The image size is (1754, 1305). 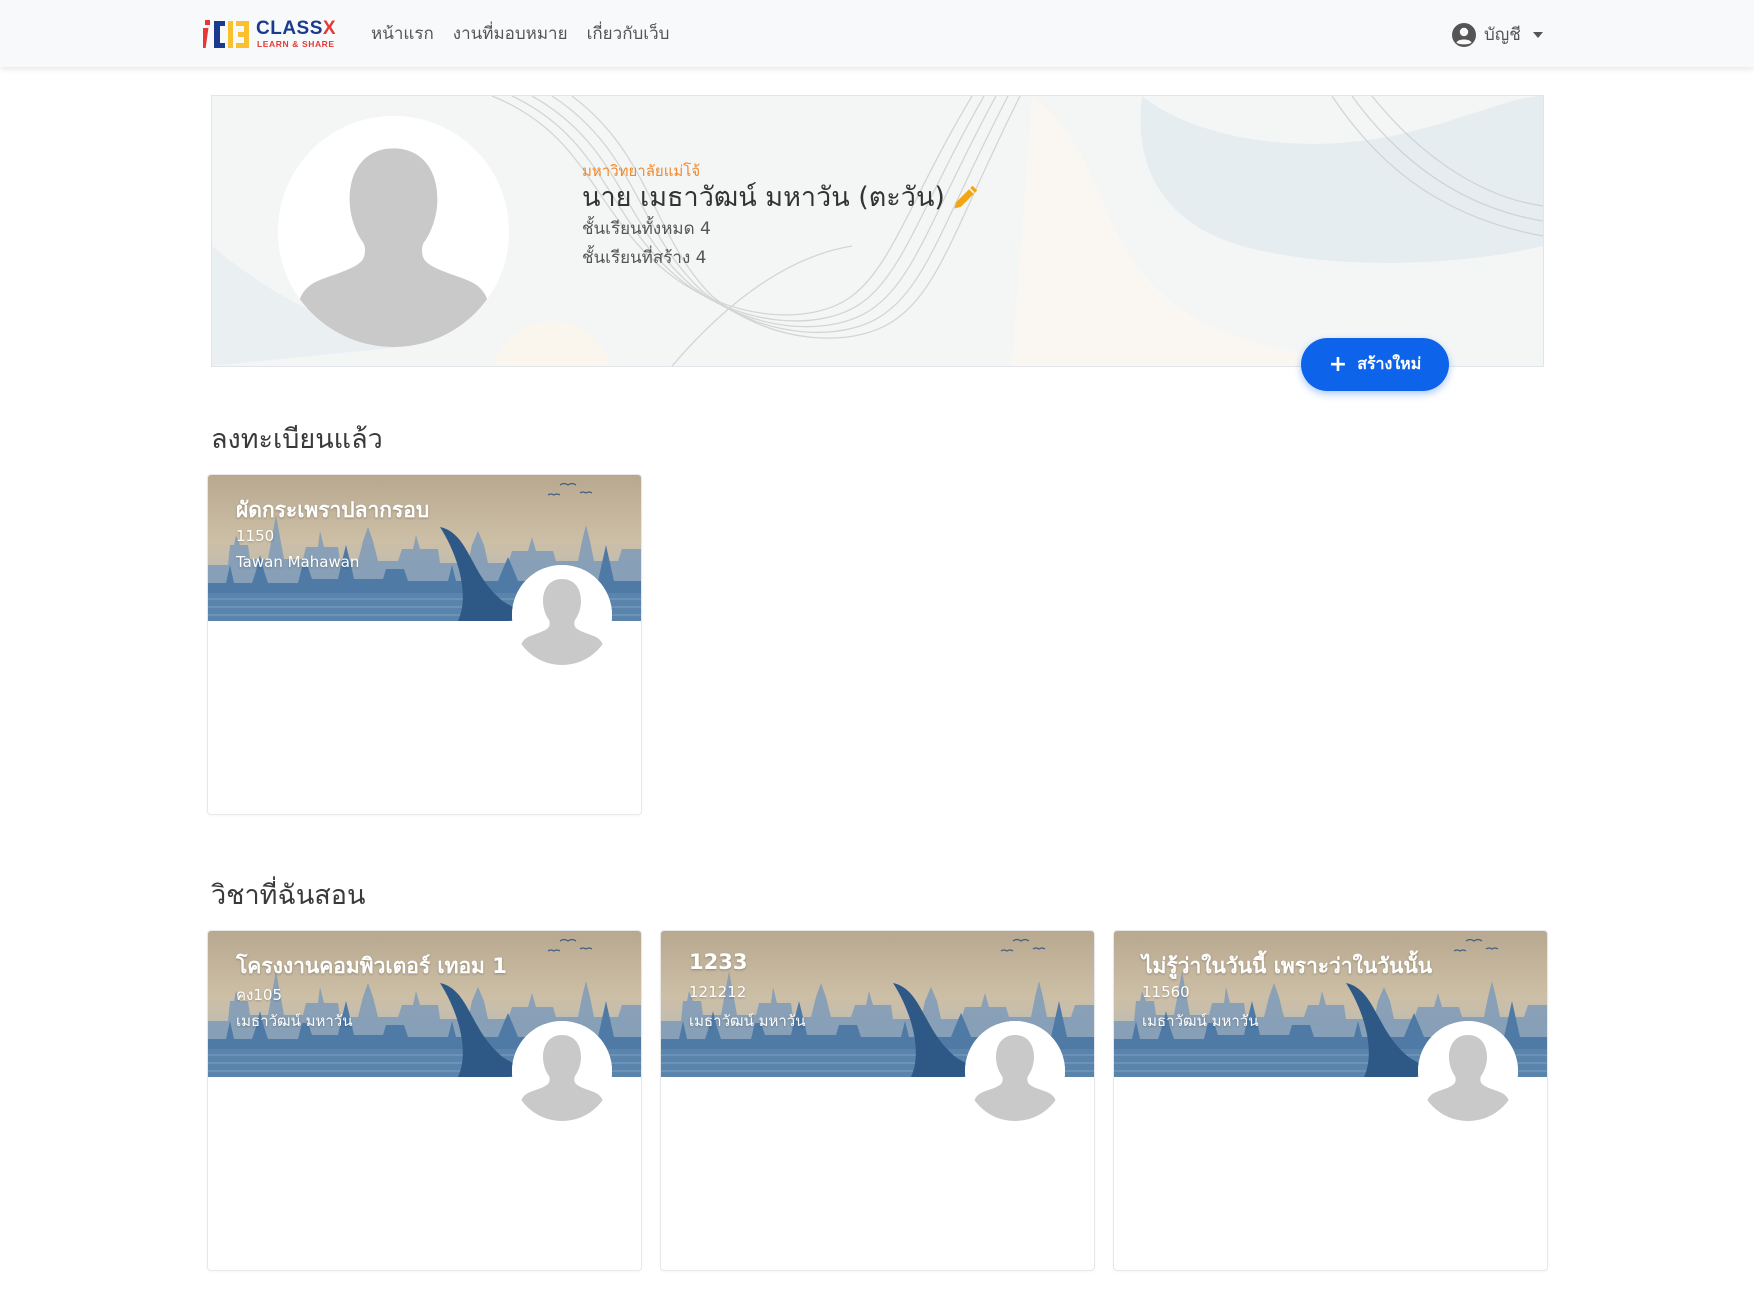 I want to click on class-title: ผัดกระเพราปลากรอบ, so click(x=333, y=510).